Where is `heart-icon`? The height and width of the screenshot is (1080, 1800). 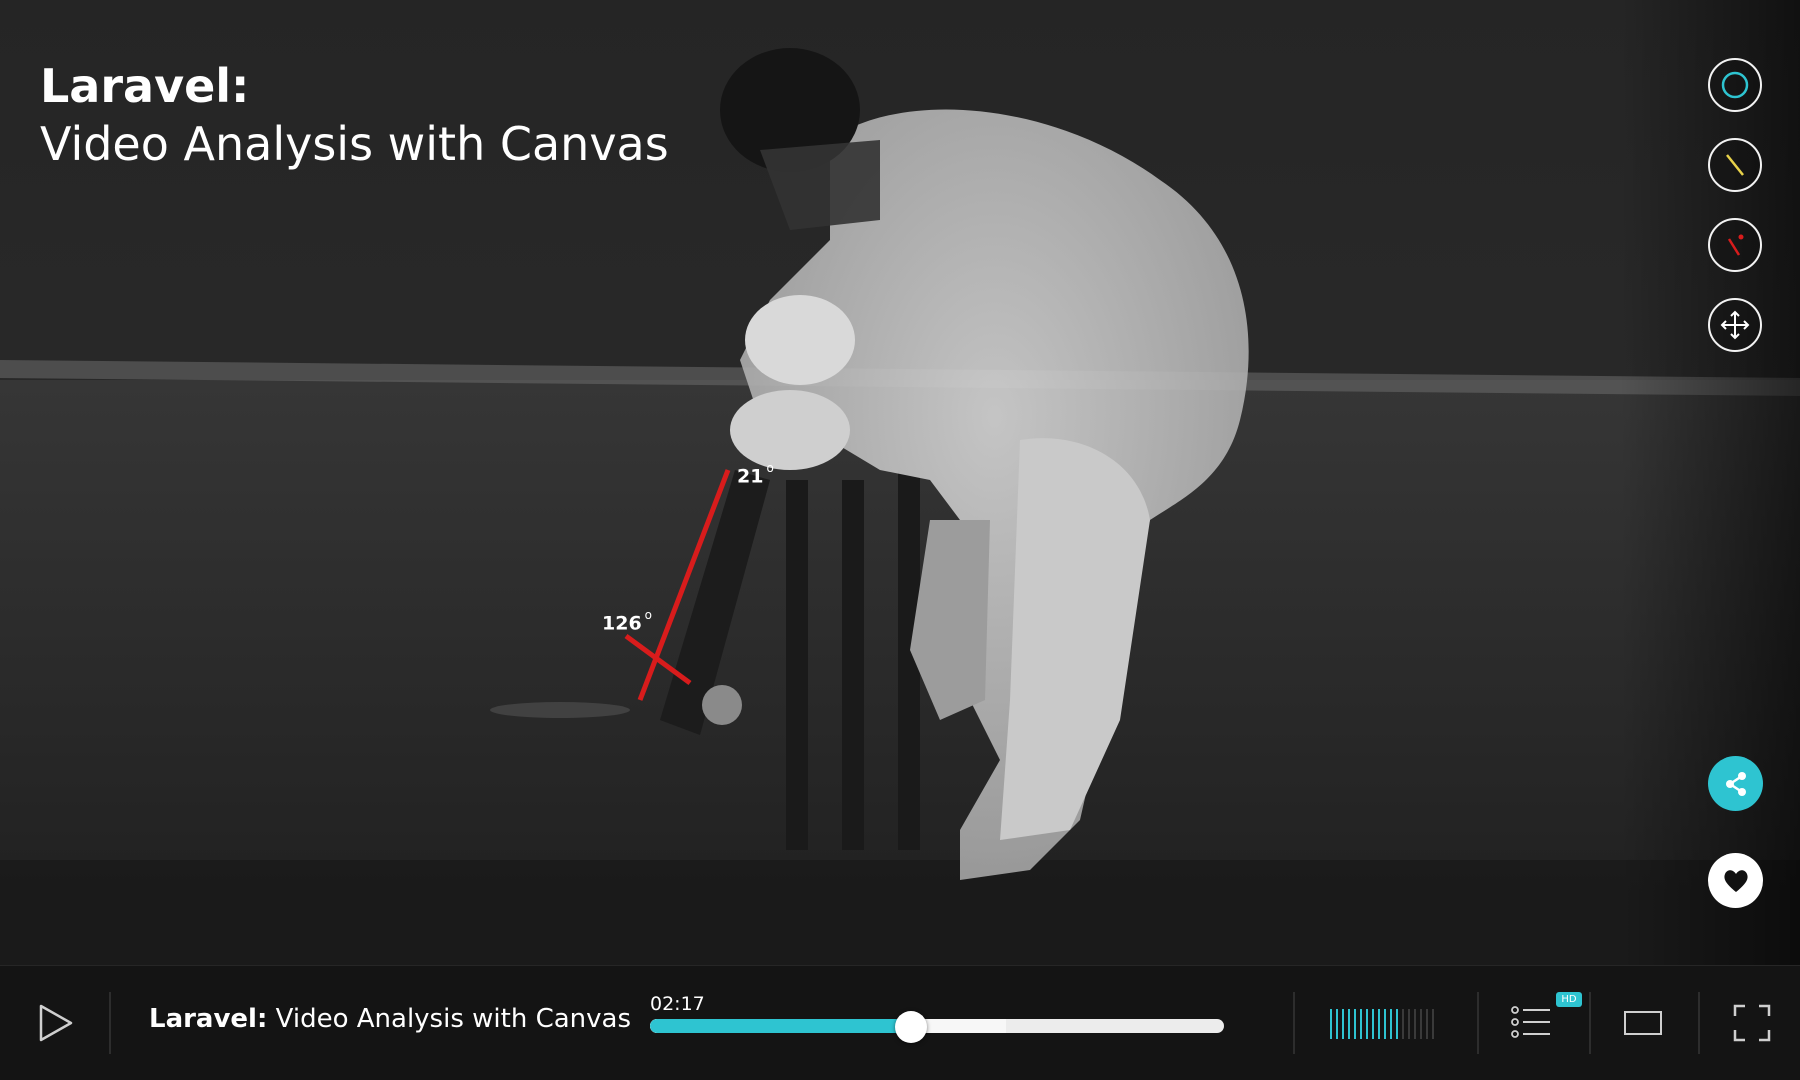
heart-icon is located at coordinates (1735, 880).